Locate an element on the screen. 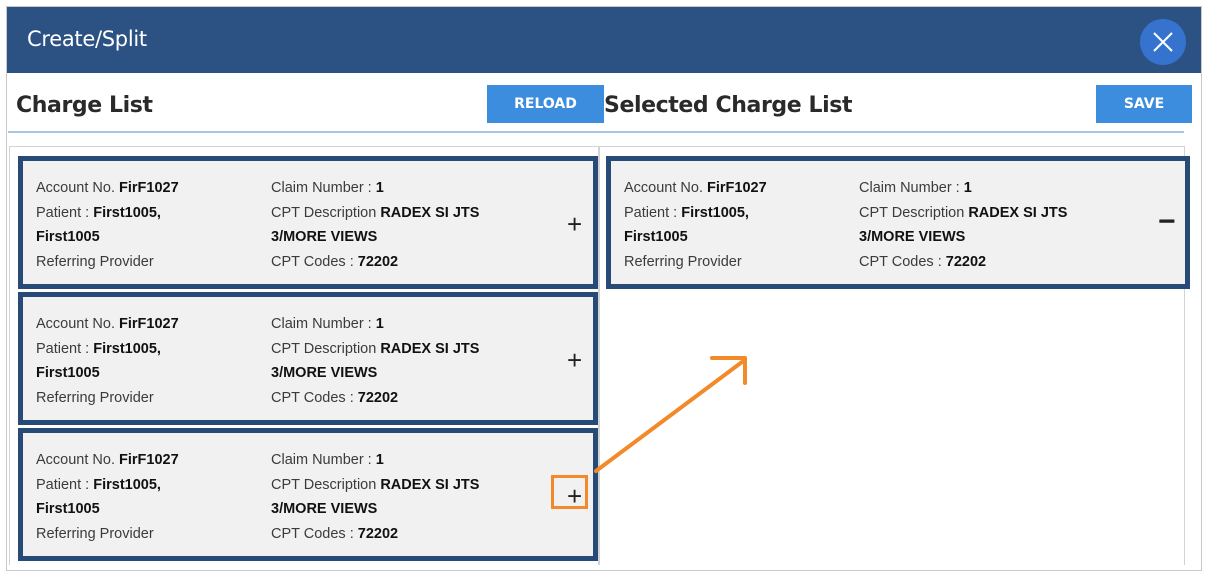 The image size is (1206, 571). arrow-icon is located at coordinates (670, 414).